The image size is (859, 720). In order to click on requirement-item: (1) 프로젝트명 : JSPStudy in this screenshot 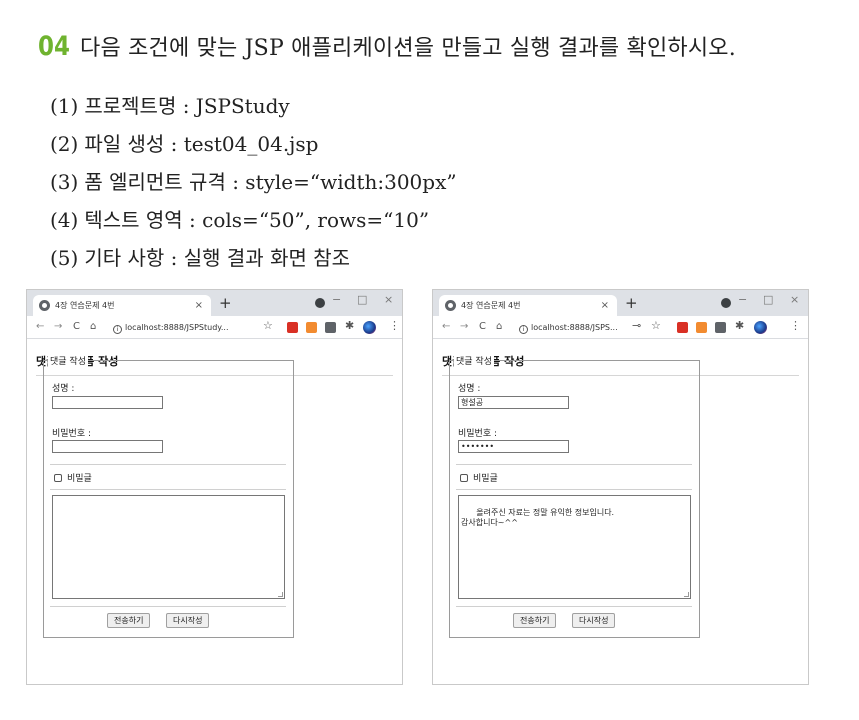, I will do `click(253, 106)`.